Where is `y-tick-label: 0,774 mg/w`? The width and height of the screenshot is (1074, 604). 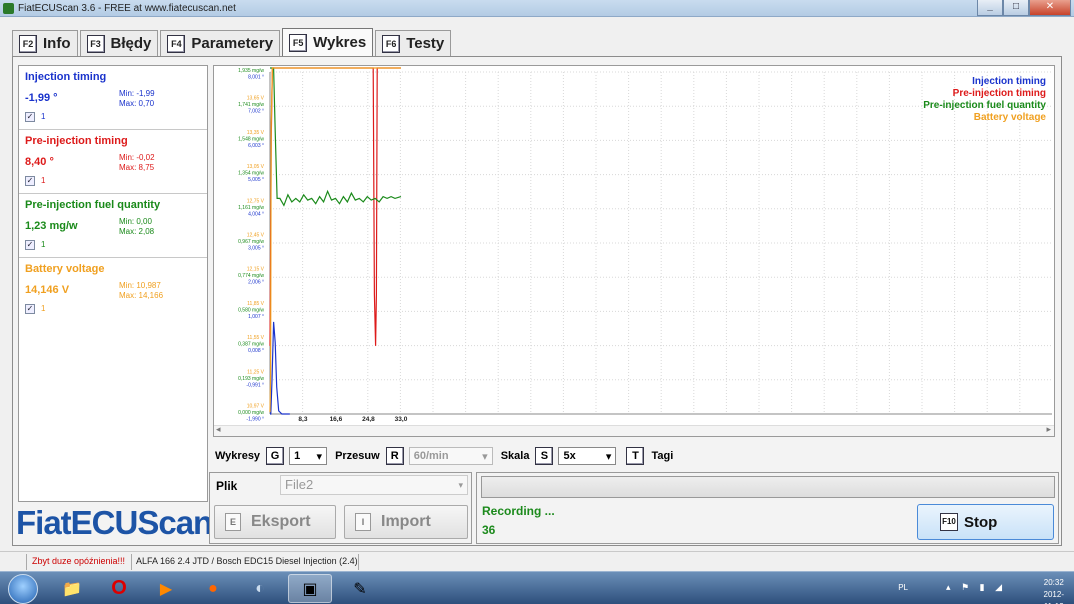 y-tick-label: 0,774 mg/w is located at coordinates (251, 276).